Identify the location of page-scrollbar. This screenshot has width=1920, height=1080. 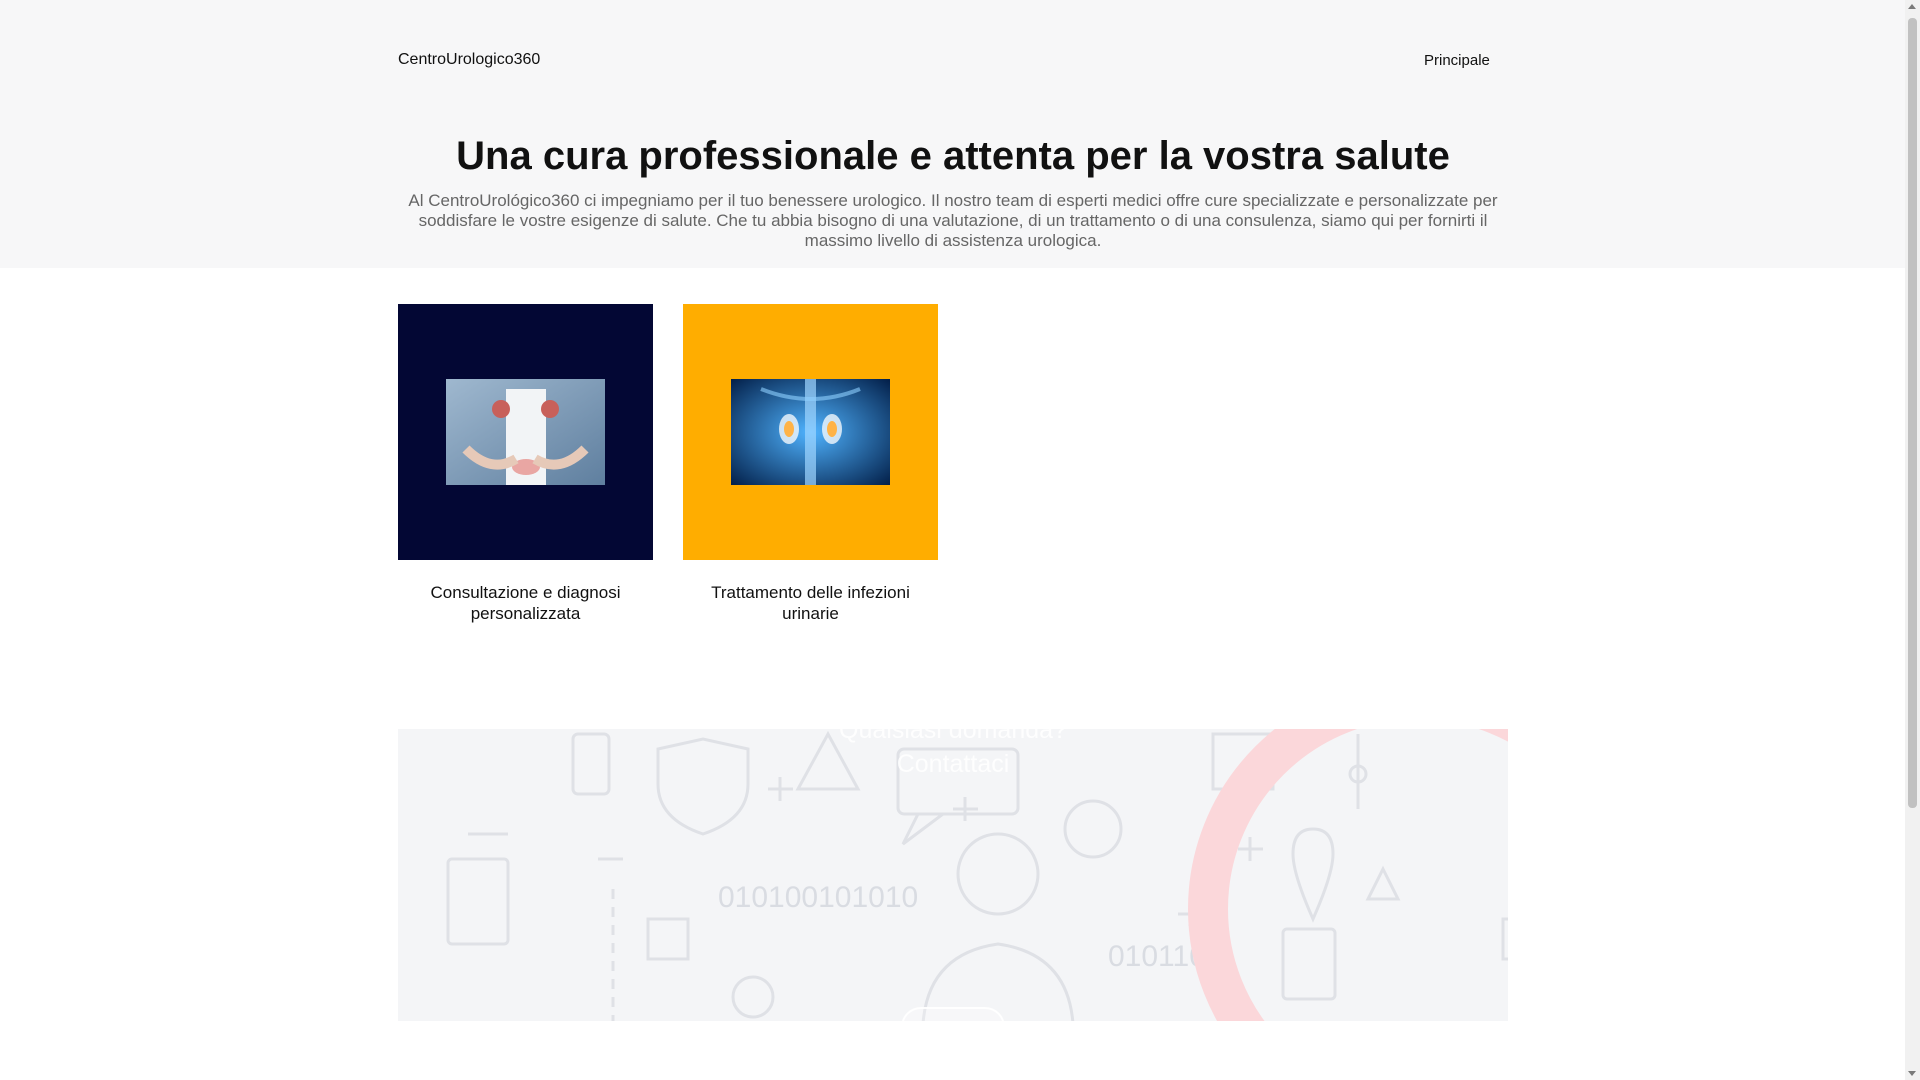
(1912, 540).